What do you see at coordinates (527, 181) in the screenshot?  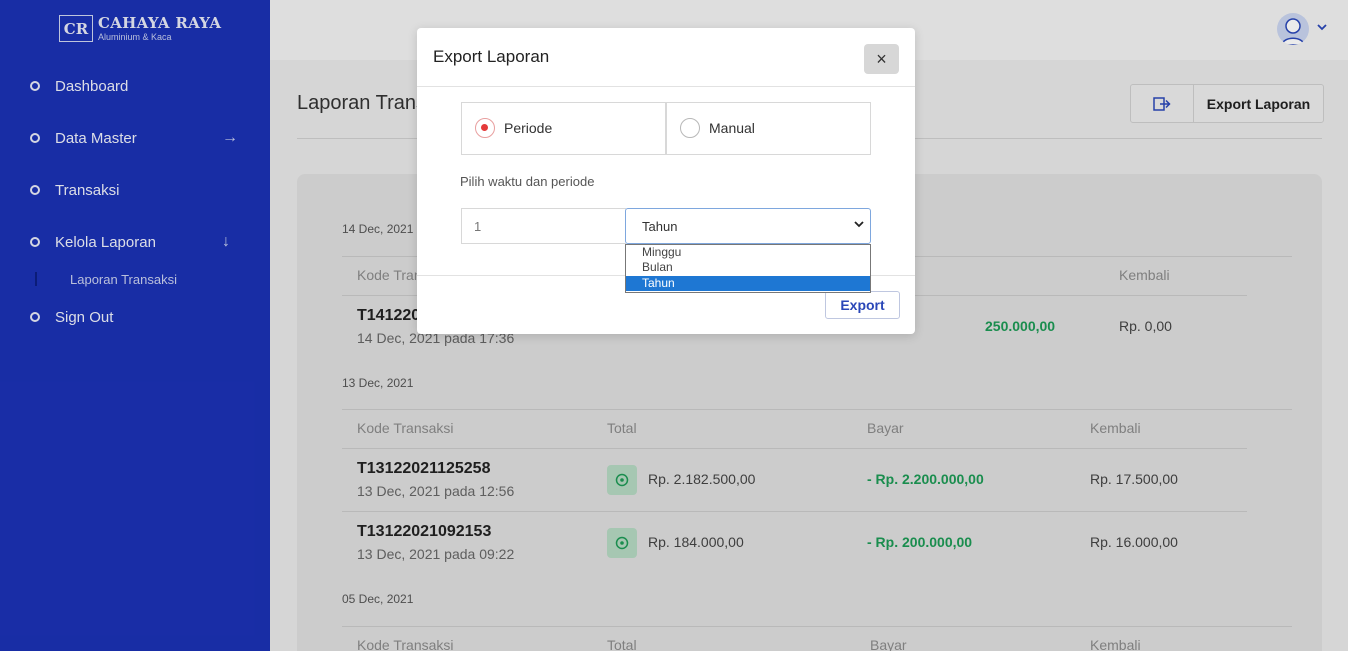 I see `period-field-label: Pilih waktu dan periode` at bounding box center [527, 181].